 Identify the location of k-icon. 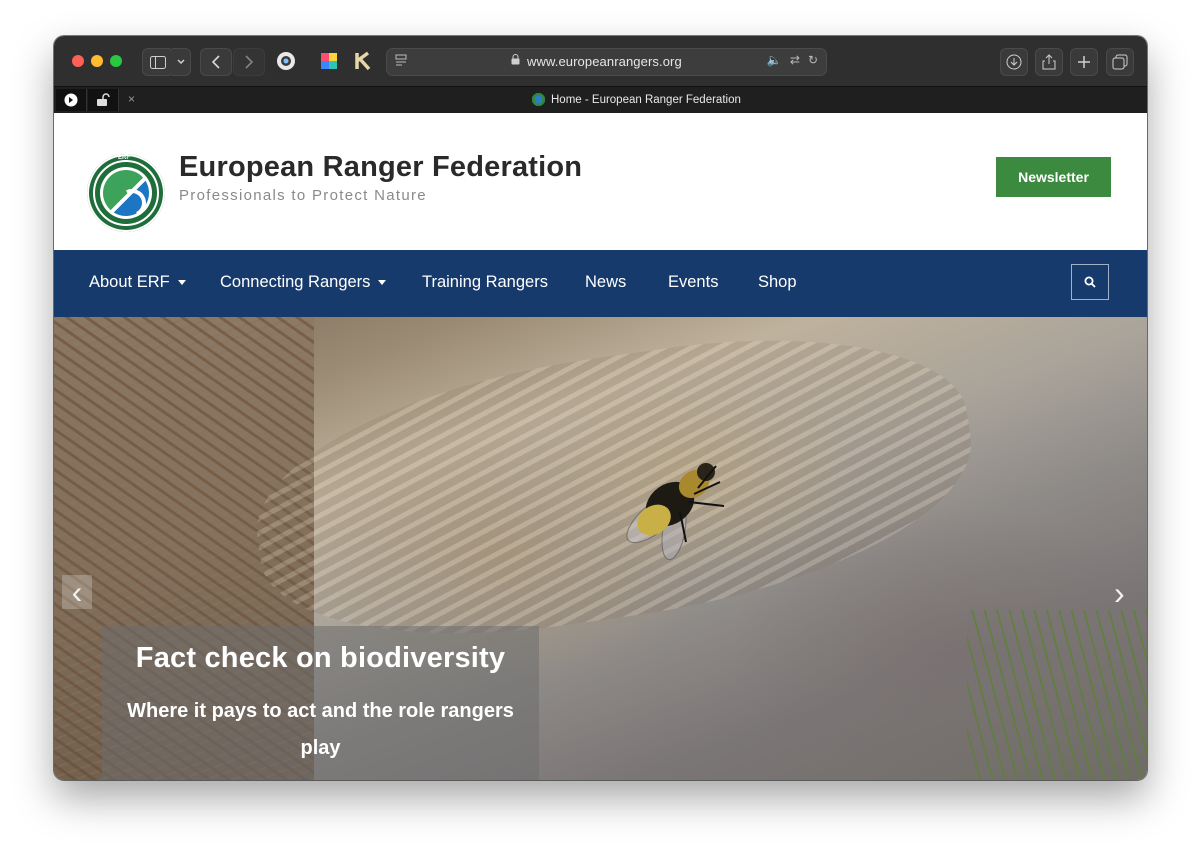
(363, 61).